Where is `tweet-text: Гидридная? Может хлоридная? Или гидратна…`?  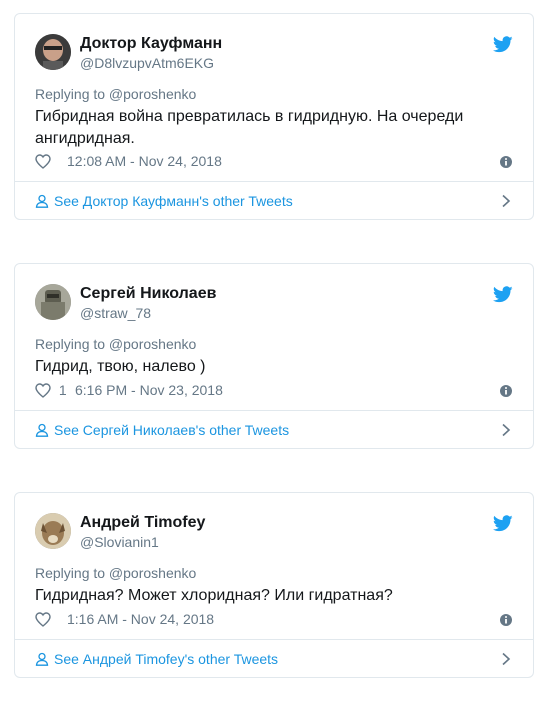
tweet-text: Гидридная? Может хлоридная? Или гидратна… is located at coordinates (214, 595).